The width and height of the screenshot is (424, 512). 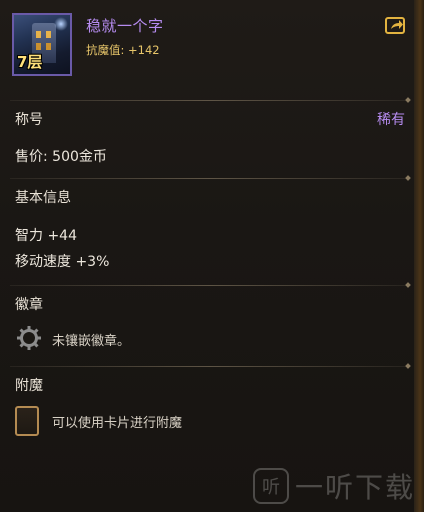 What do you see at coordinates (61, 24) in the screenshot?
I see `moon-glow` at bounding box center [61, 24].